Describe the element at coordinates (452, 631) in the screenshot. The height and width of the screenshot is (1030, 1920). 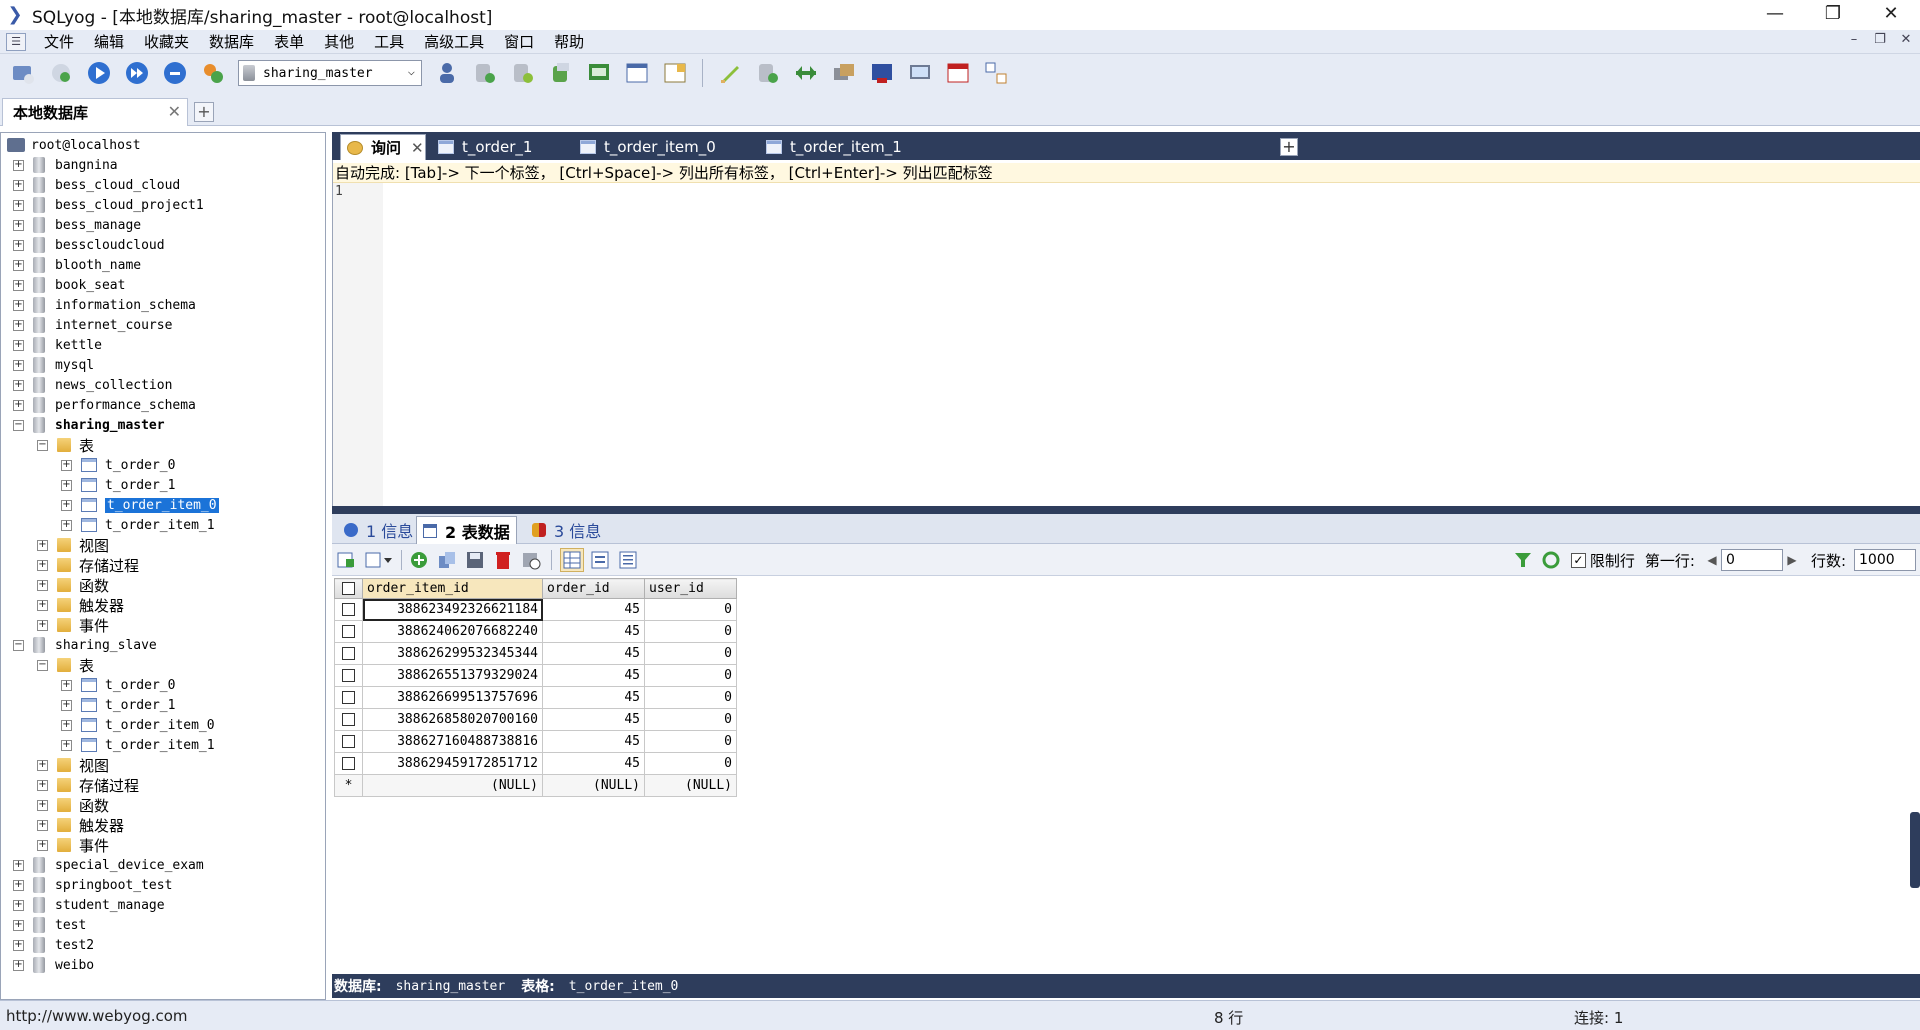
I see `grid-cell: 388624062076682240` at that location.